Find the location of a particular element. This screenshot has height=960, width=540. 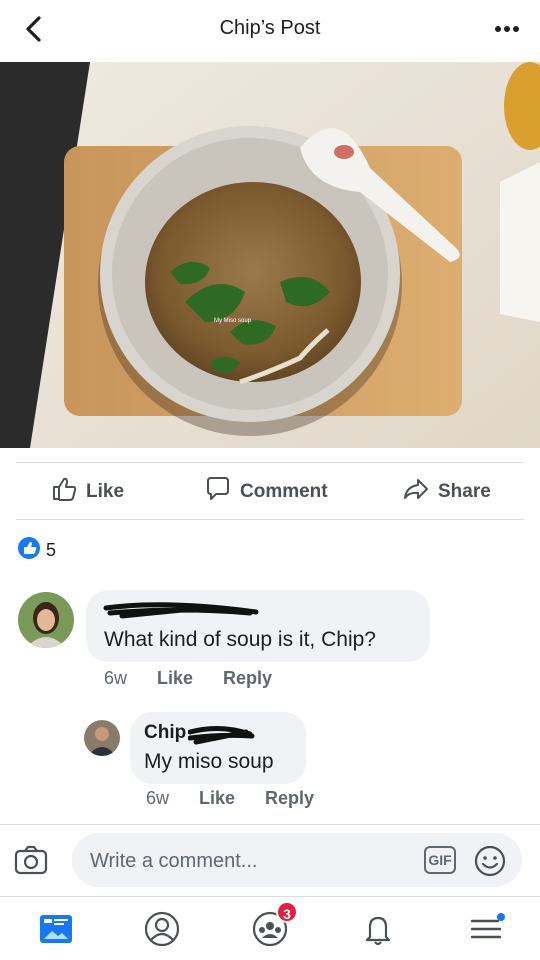

reaction-count: 5 is located at coordinates (51, 549).